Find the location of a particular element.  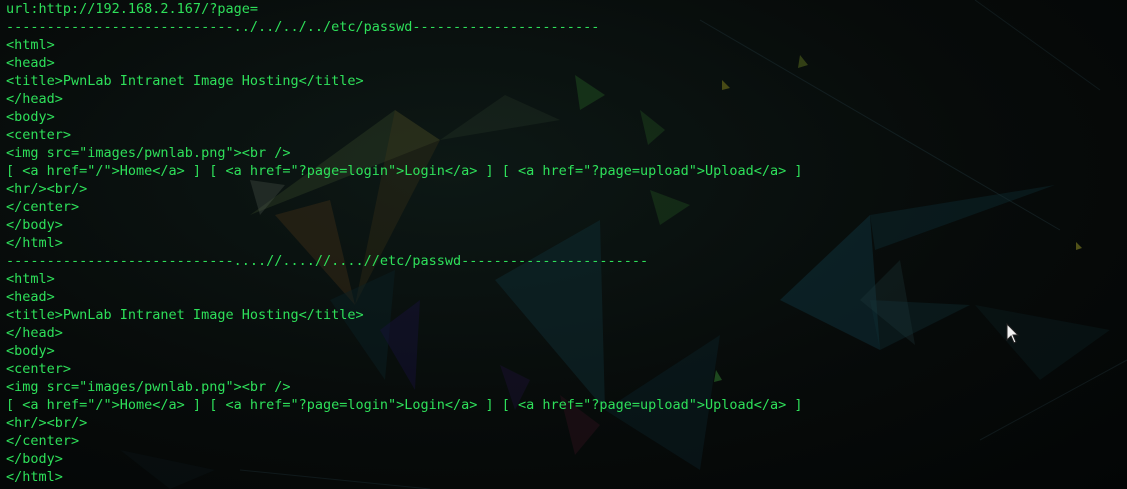

url-line: url:http://192.168.2.167/?page= is located at coordinates (132, 9).